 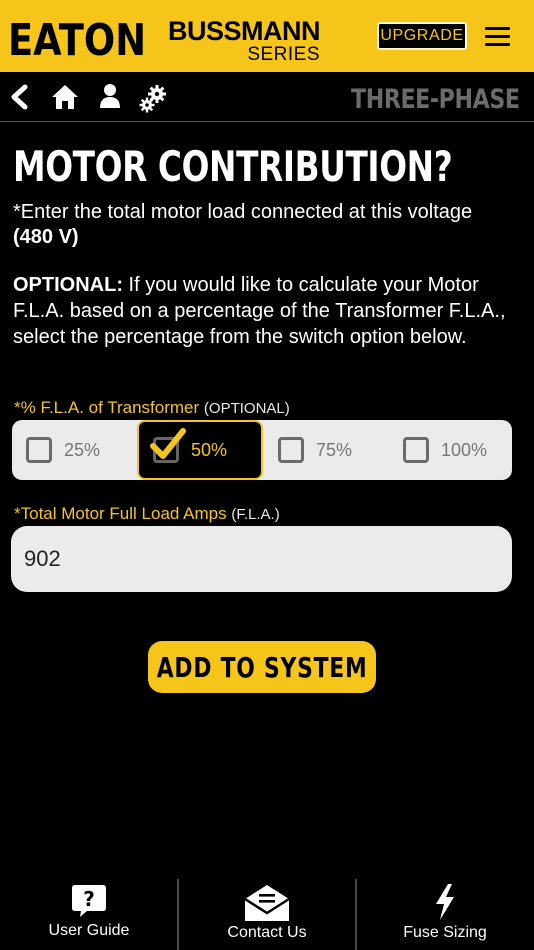 I want to click on upgrade-button: UPGRADE, so click(x=422, y=36).